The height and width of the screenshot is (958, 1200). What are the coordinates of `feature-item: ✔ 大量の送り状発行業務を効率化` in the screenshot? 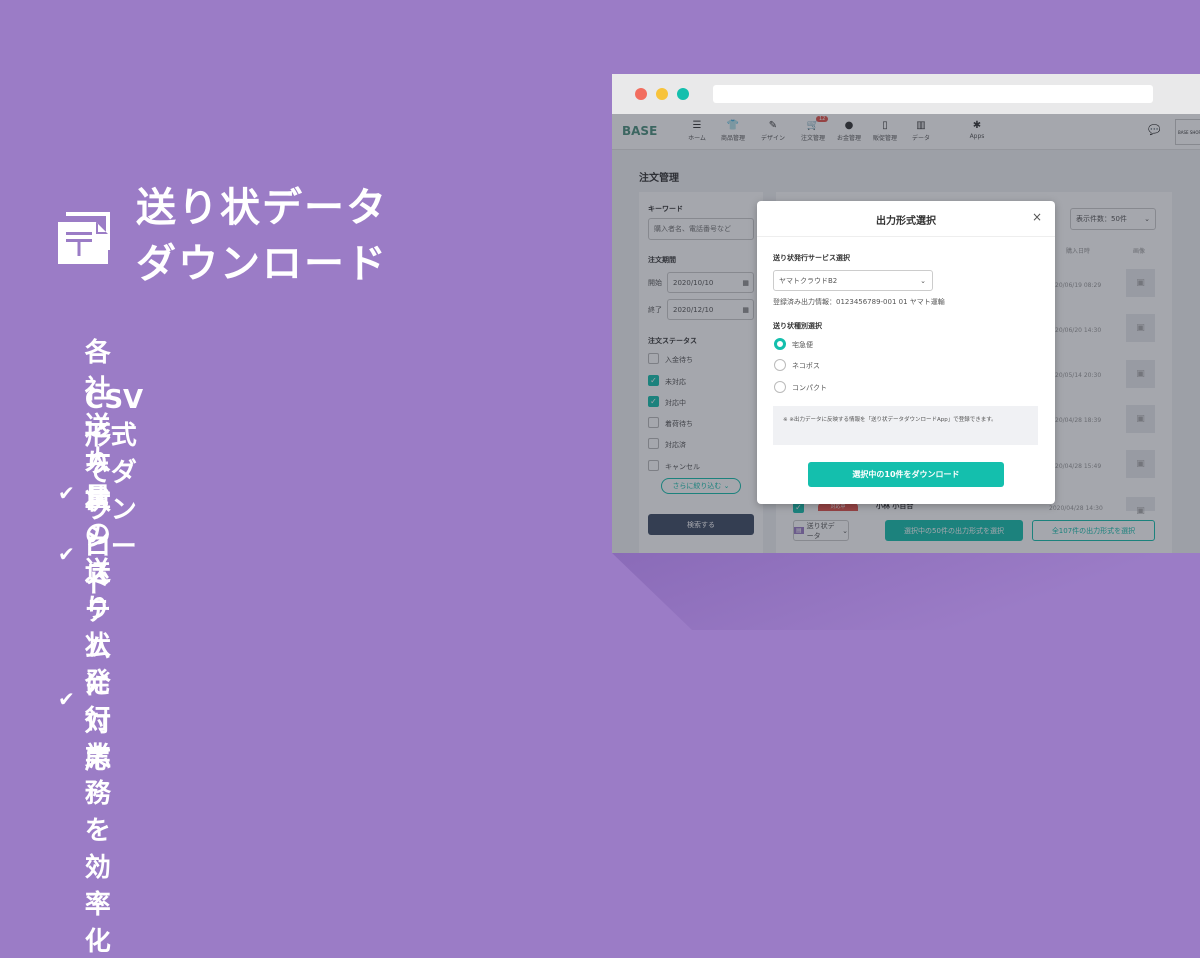 It's located at (84, 699).